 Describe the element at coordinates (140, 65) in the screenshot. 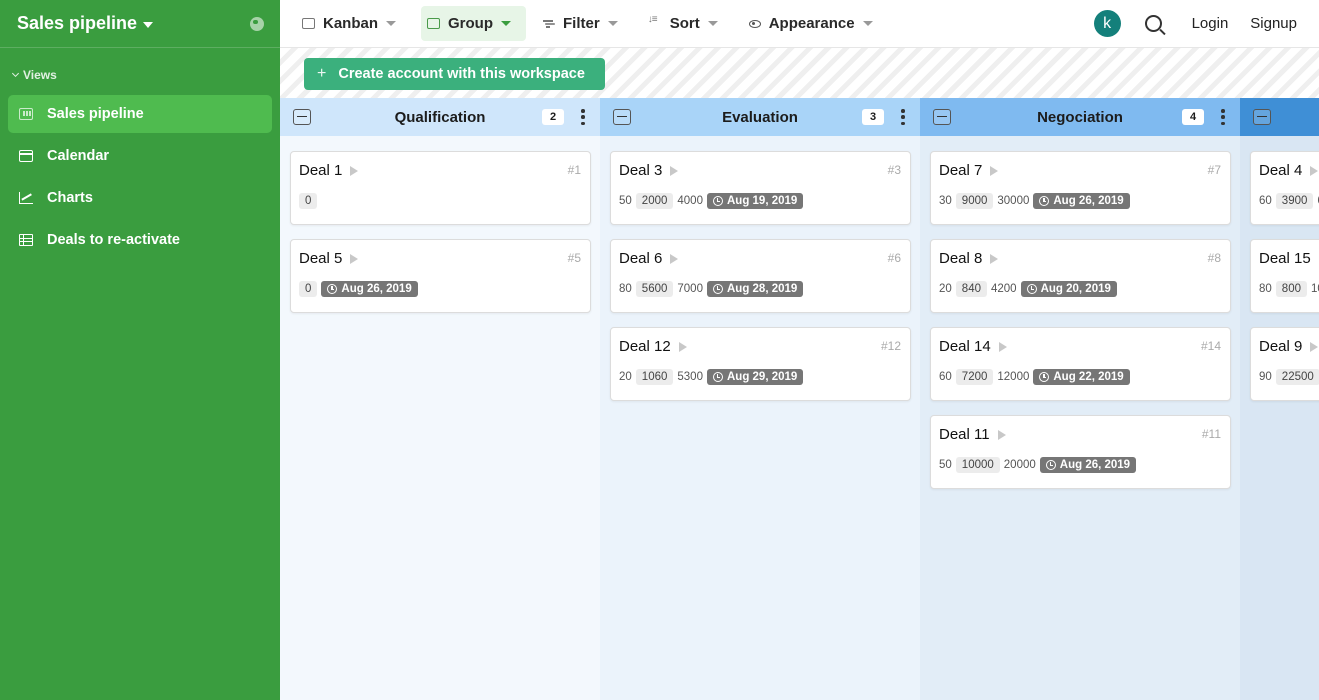

I see `views-section-toggle: Views` at that location.